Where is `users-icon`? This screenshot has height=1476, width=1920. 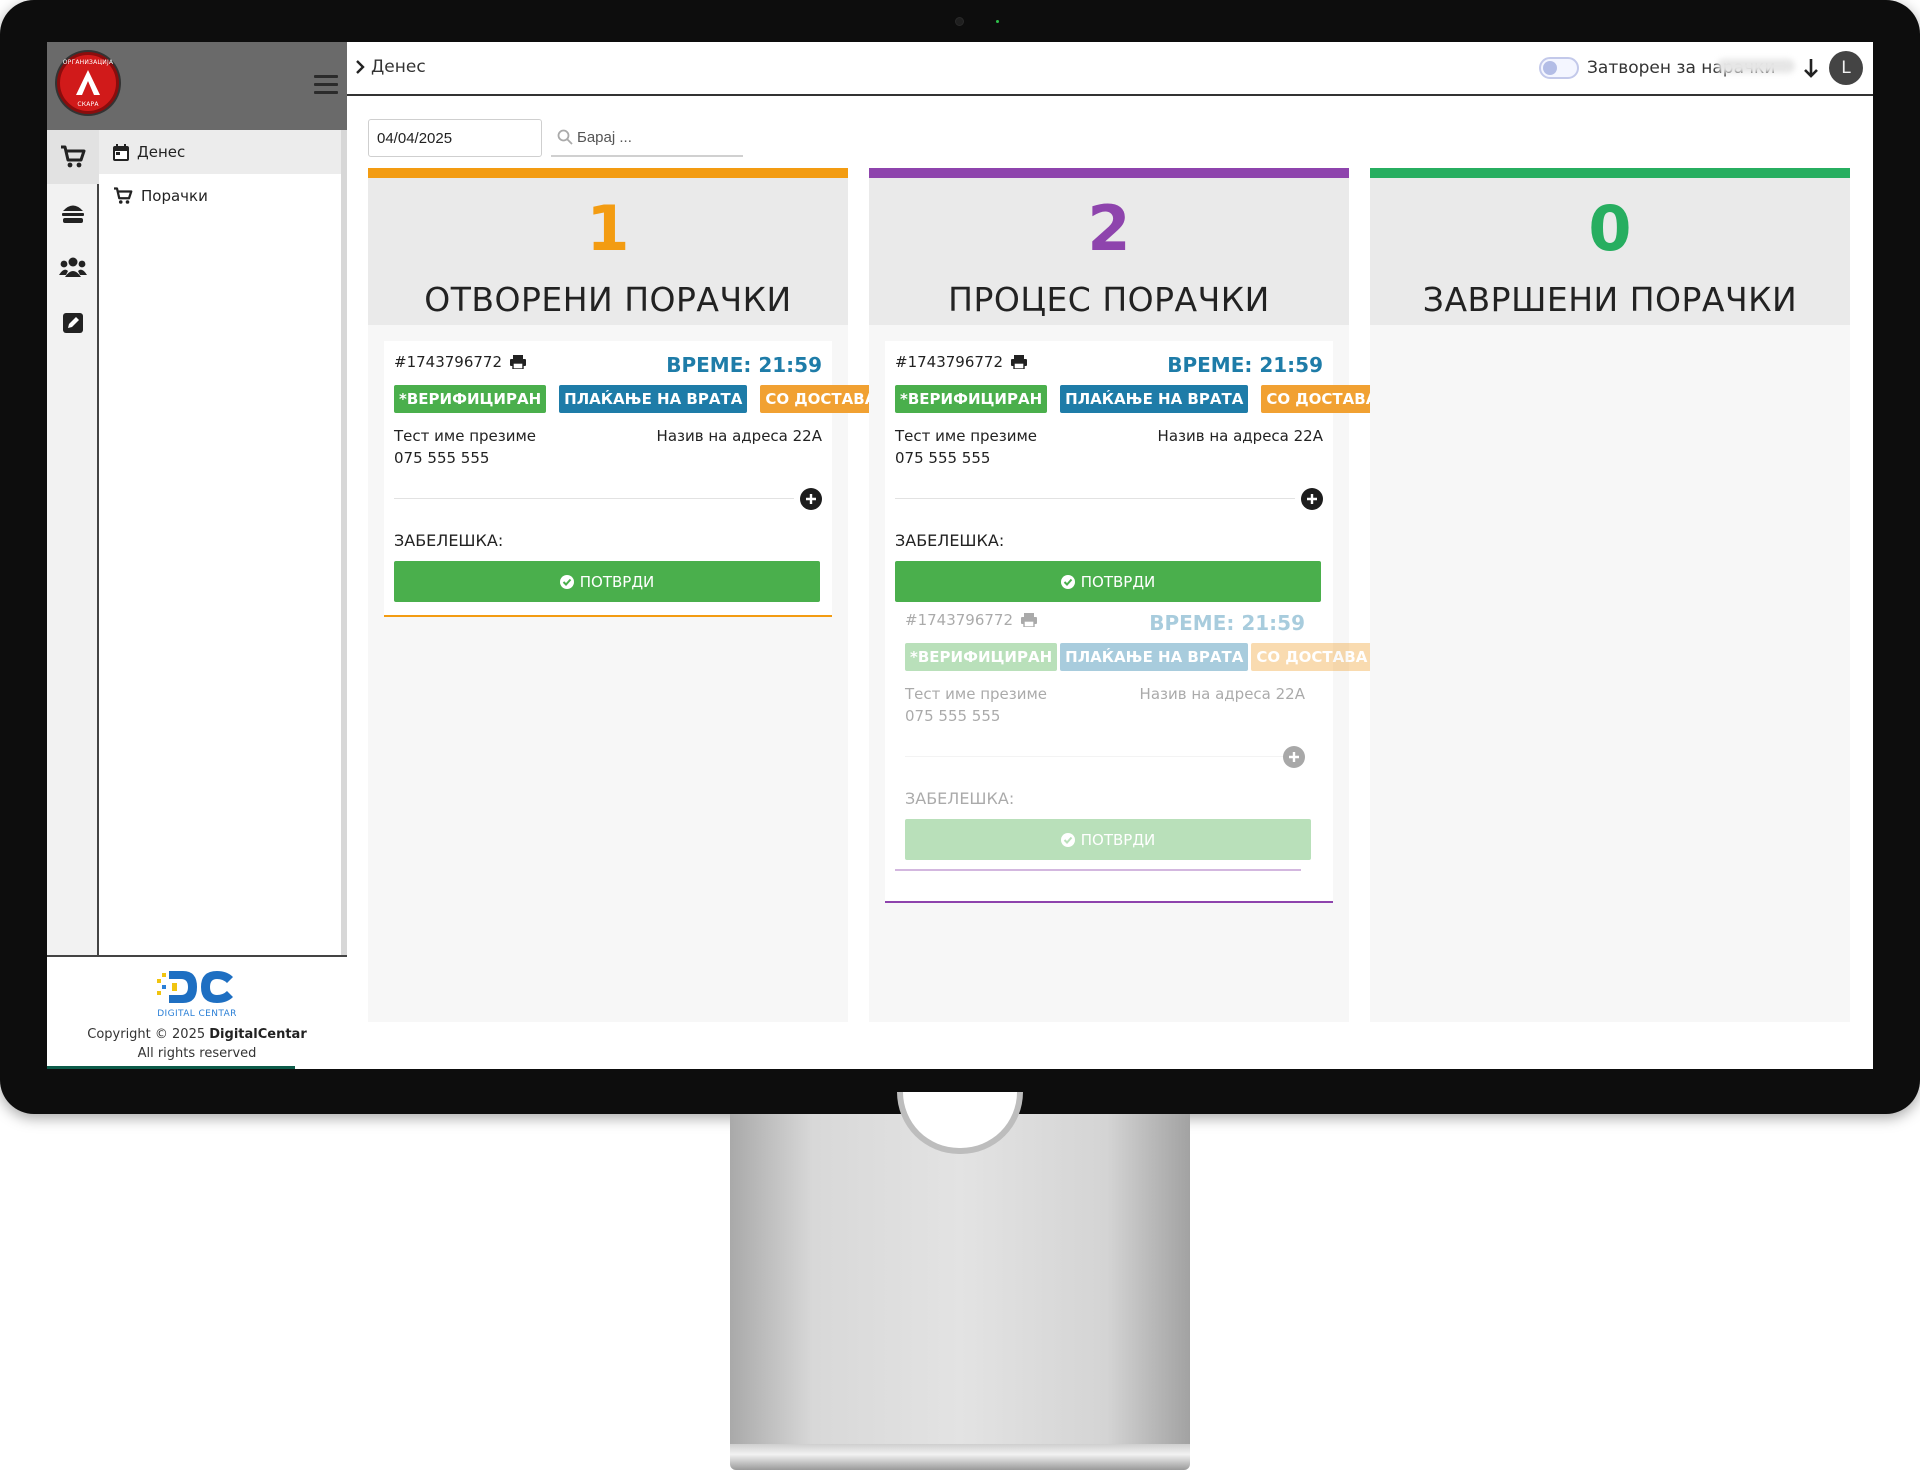 users-icon is located at coordinates (73, 267).